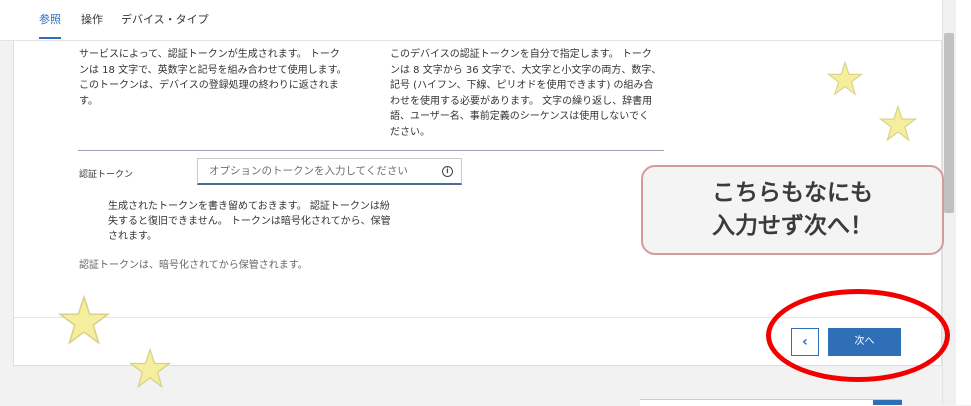  Describe the element at coordinates (963, 202) in the screenshot. I see `window-edge` at that location.